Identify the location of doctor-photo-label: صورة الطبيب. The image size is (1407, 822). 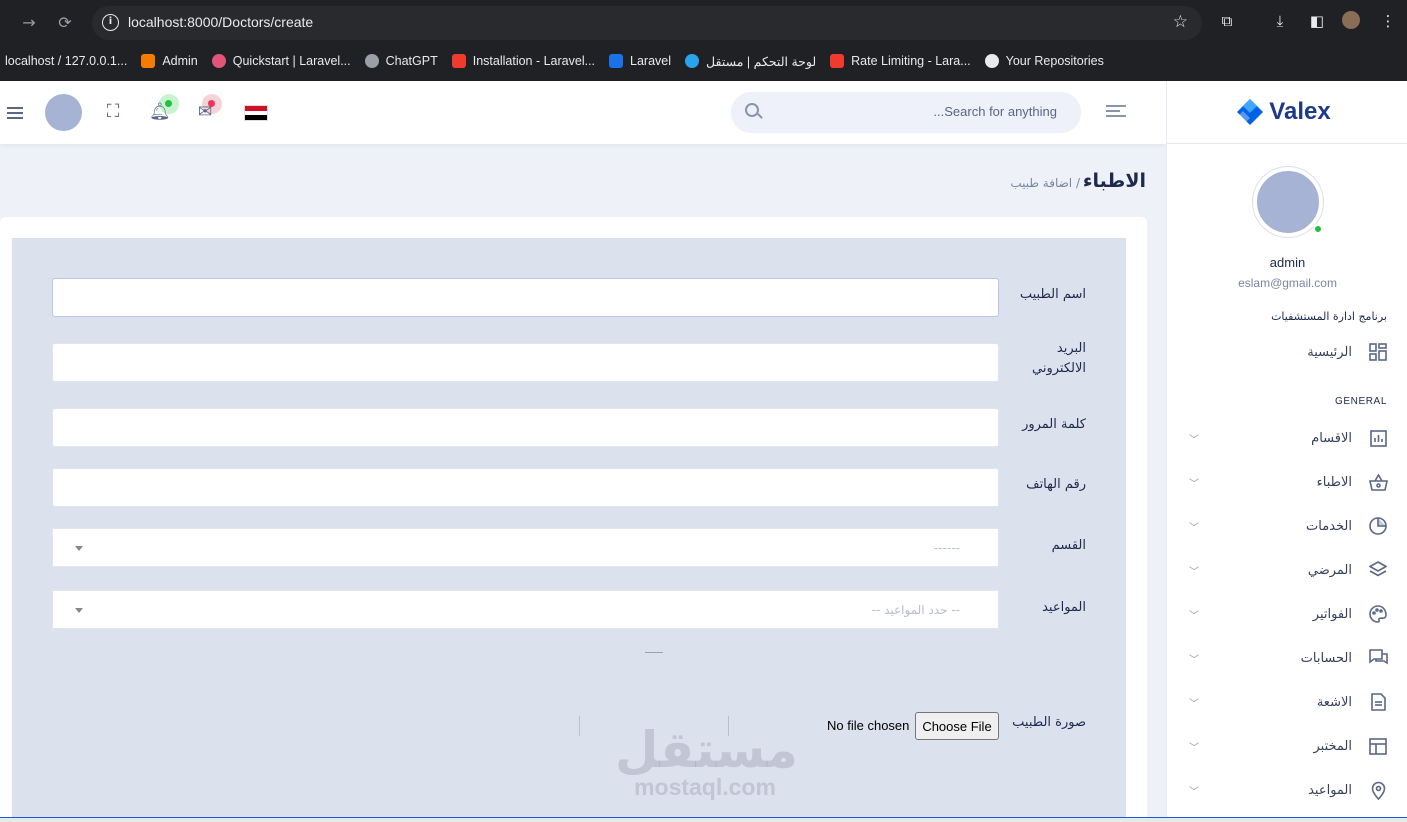
(1049, 722).